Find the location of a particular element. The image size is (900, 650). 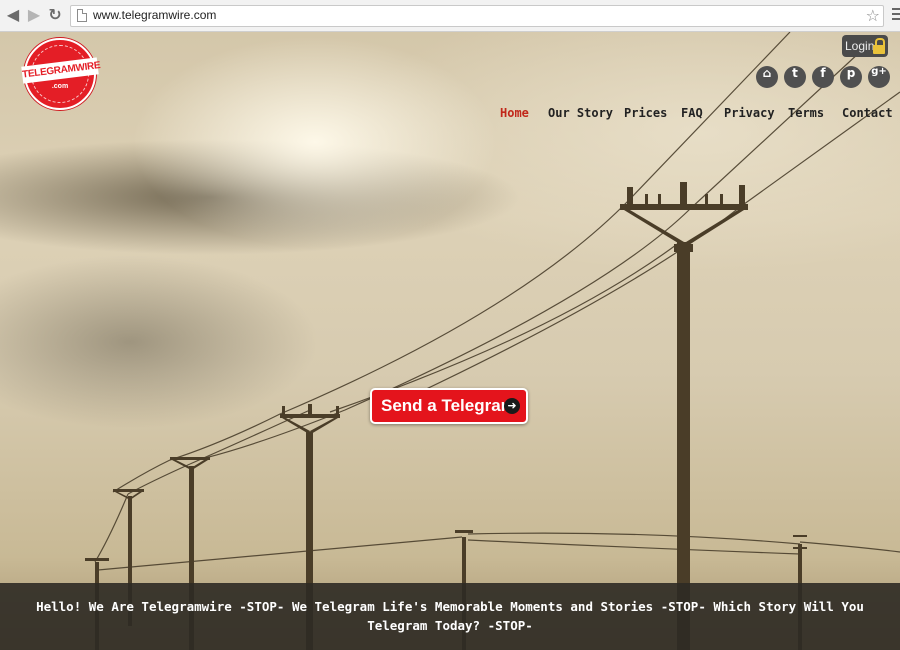

forward-icon: ▶ is located at coordinates (34, 15).